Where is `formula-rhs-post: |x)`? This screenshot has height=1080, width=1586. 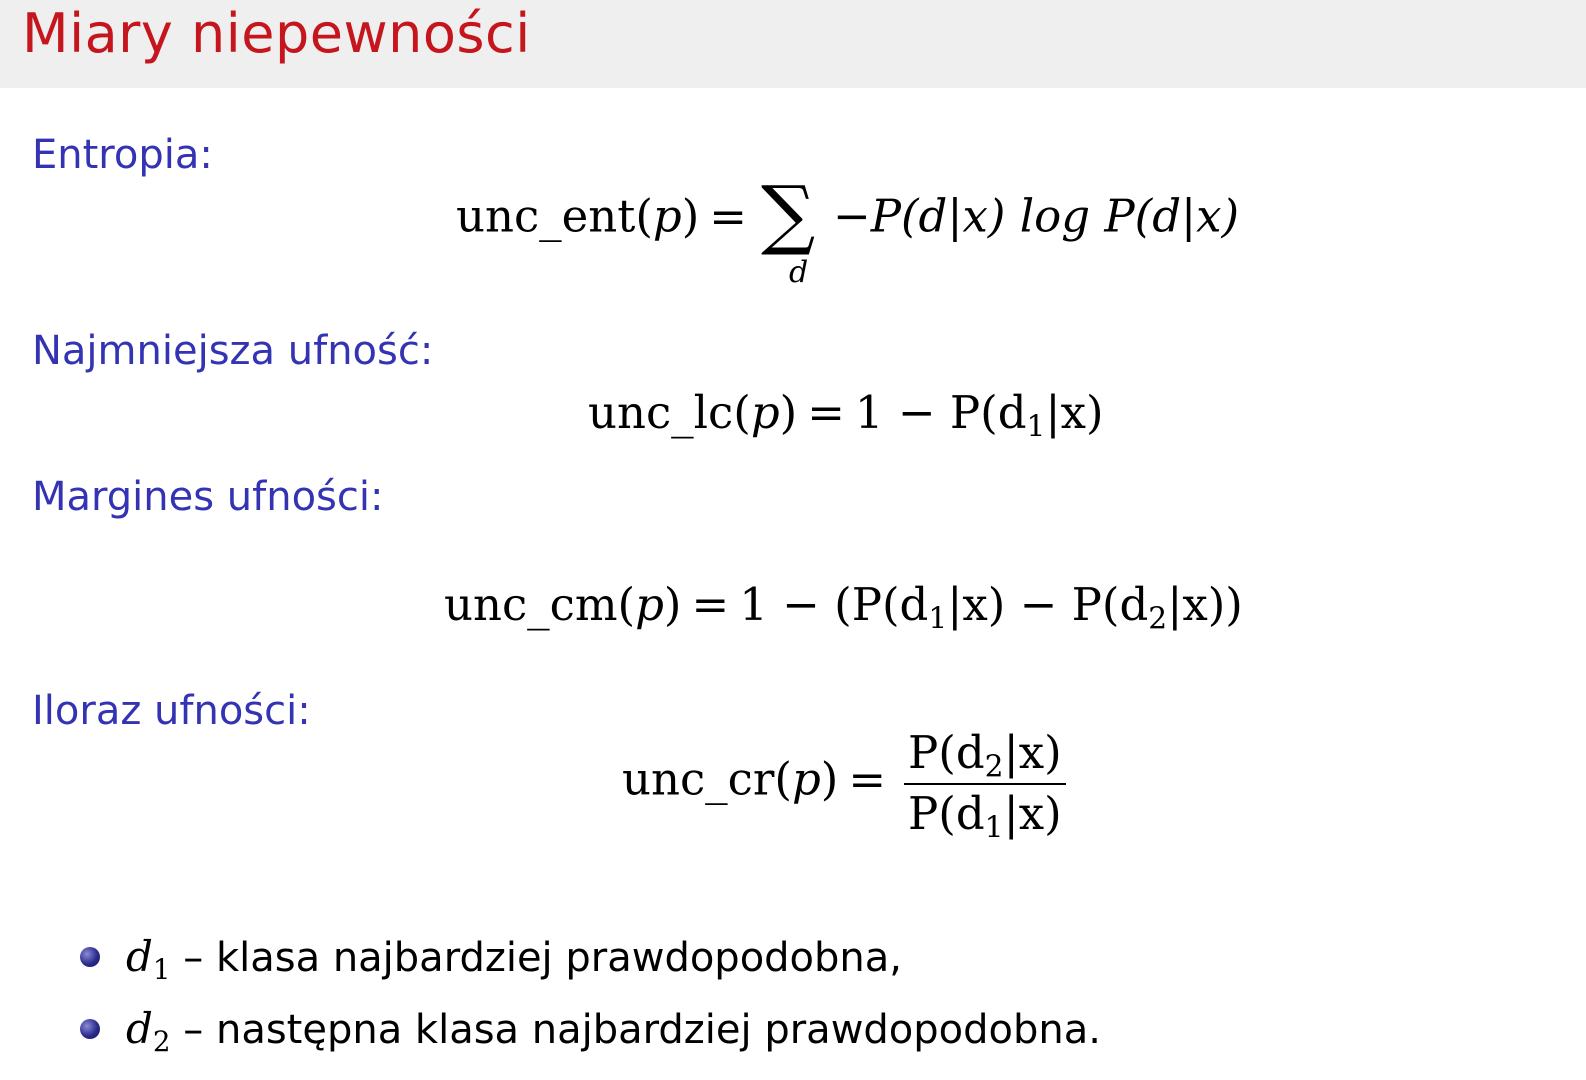
formula-rhs-post: |x) is located at coordinates (1074, 412).